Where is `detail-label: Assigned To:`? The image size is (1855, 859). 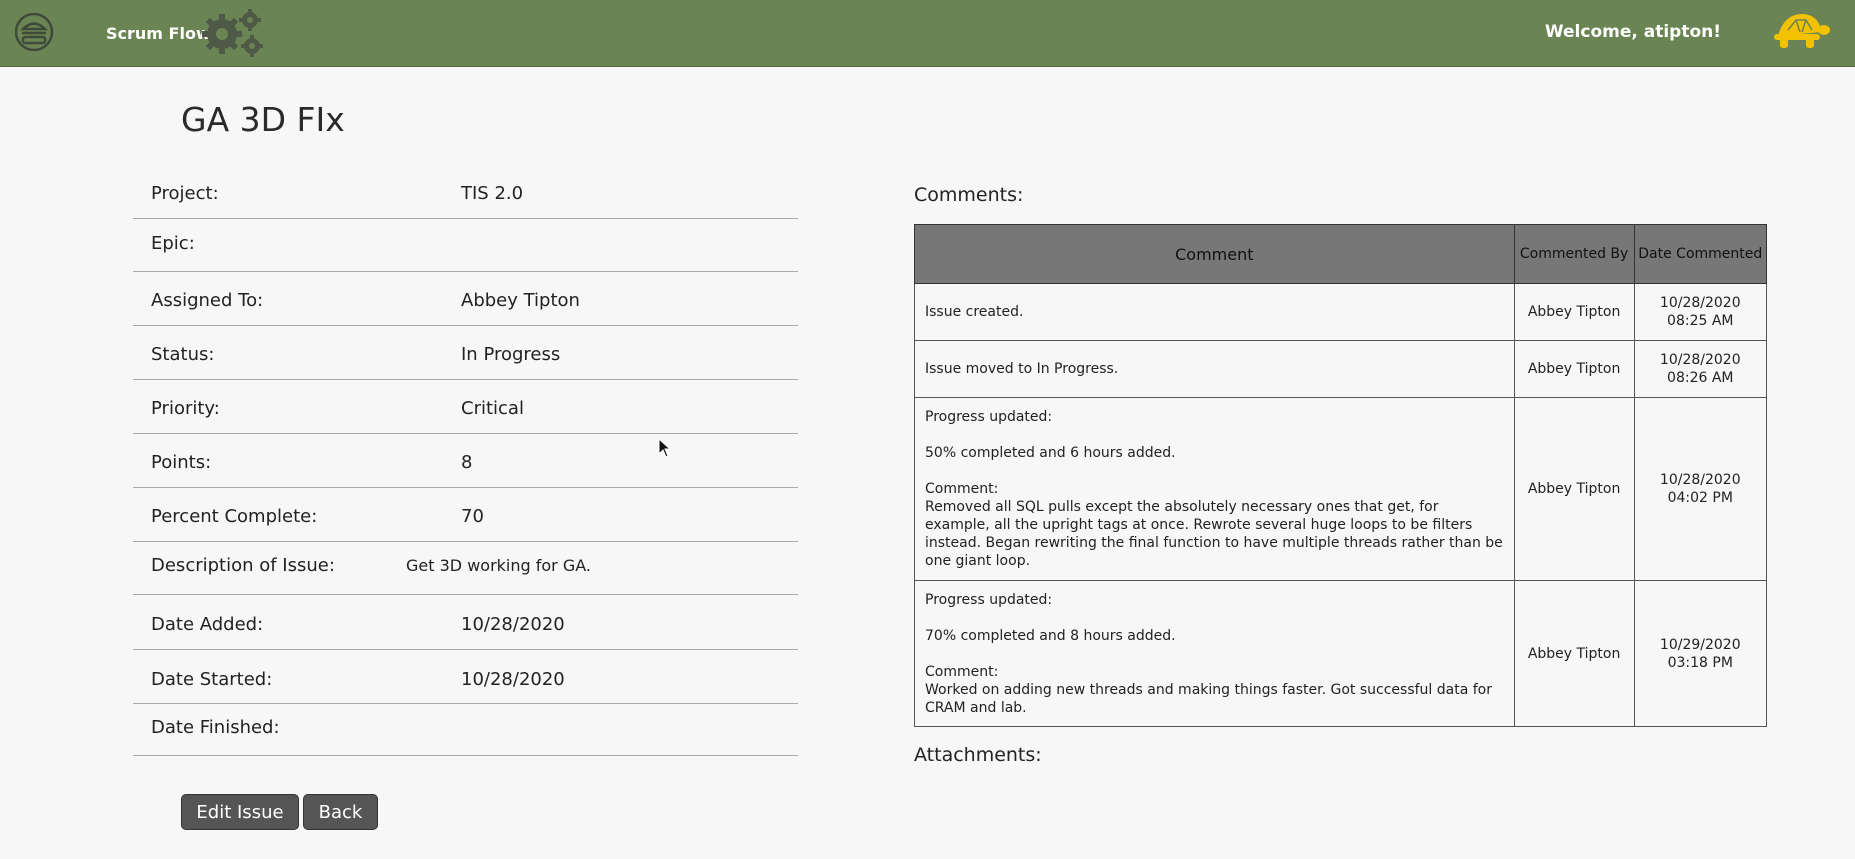
detail-label: Assigned To: is located at coordinates (207, 300).